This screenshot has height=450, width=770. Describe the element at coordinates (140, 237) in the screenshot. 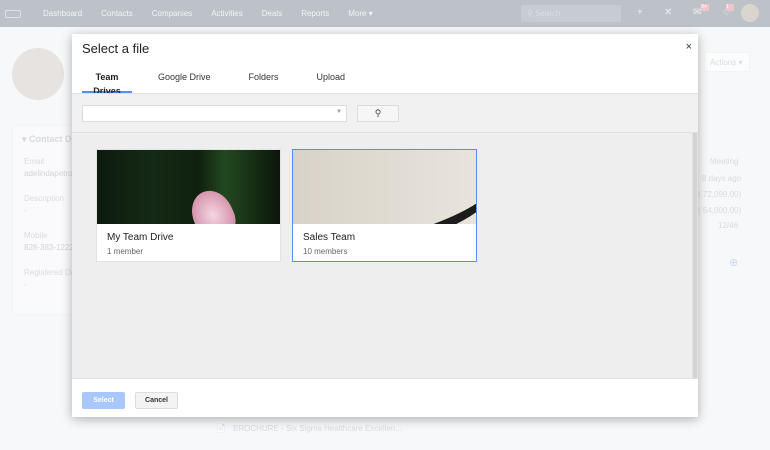

I see `drive-name: My Team Drive` at that location.